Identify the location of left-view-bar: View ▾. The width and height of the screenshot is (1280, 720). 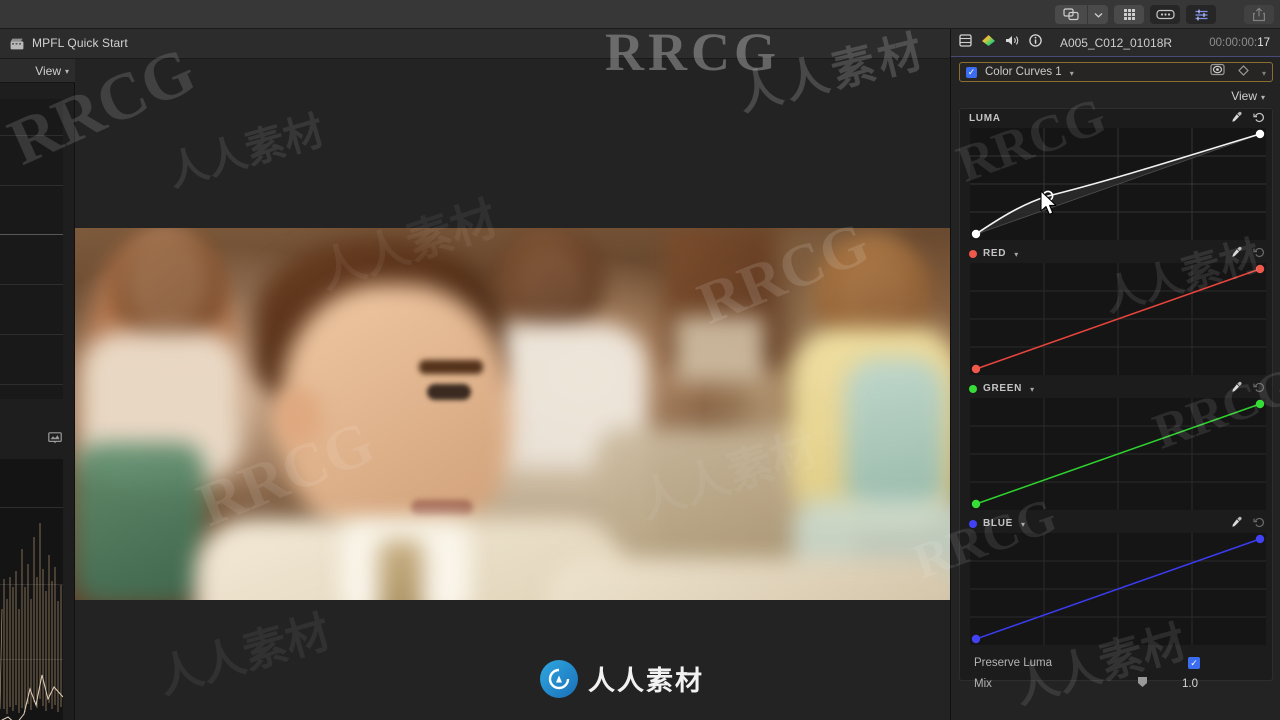
(37, 71).